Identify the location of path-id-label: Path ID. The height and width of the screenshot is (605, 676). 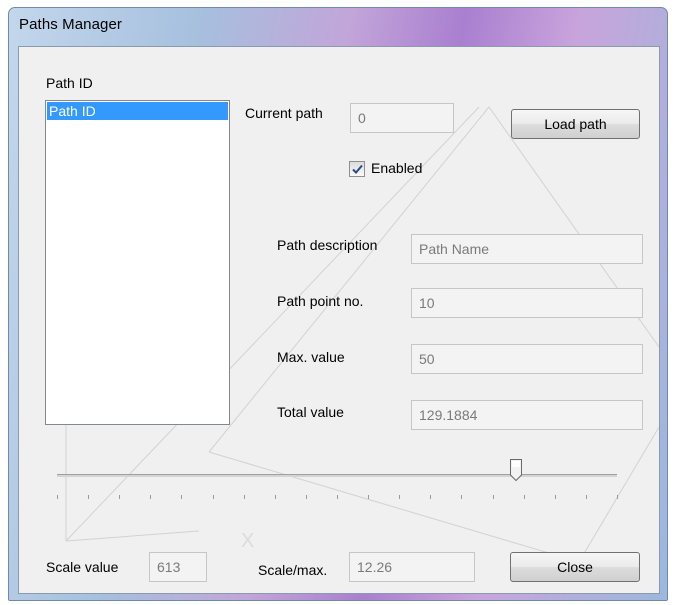
(69, 83).